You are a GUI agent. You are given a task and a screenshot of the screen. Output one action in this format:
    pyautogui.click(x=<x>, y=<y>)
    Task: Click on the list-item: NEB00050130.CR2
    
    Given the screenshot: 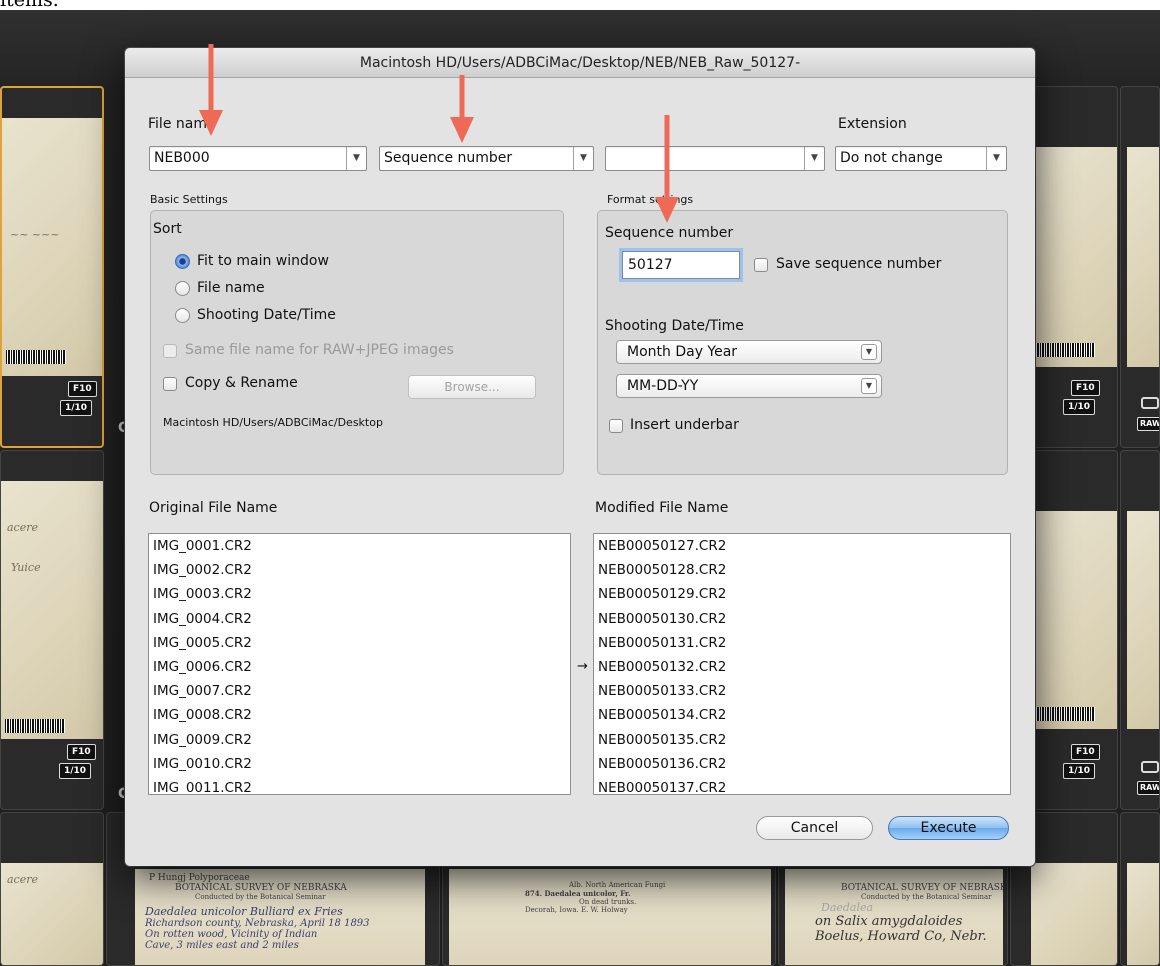 What is the action you would take?
    pyautogui.click(x=802, y=619)
    